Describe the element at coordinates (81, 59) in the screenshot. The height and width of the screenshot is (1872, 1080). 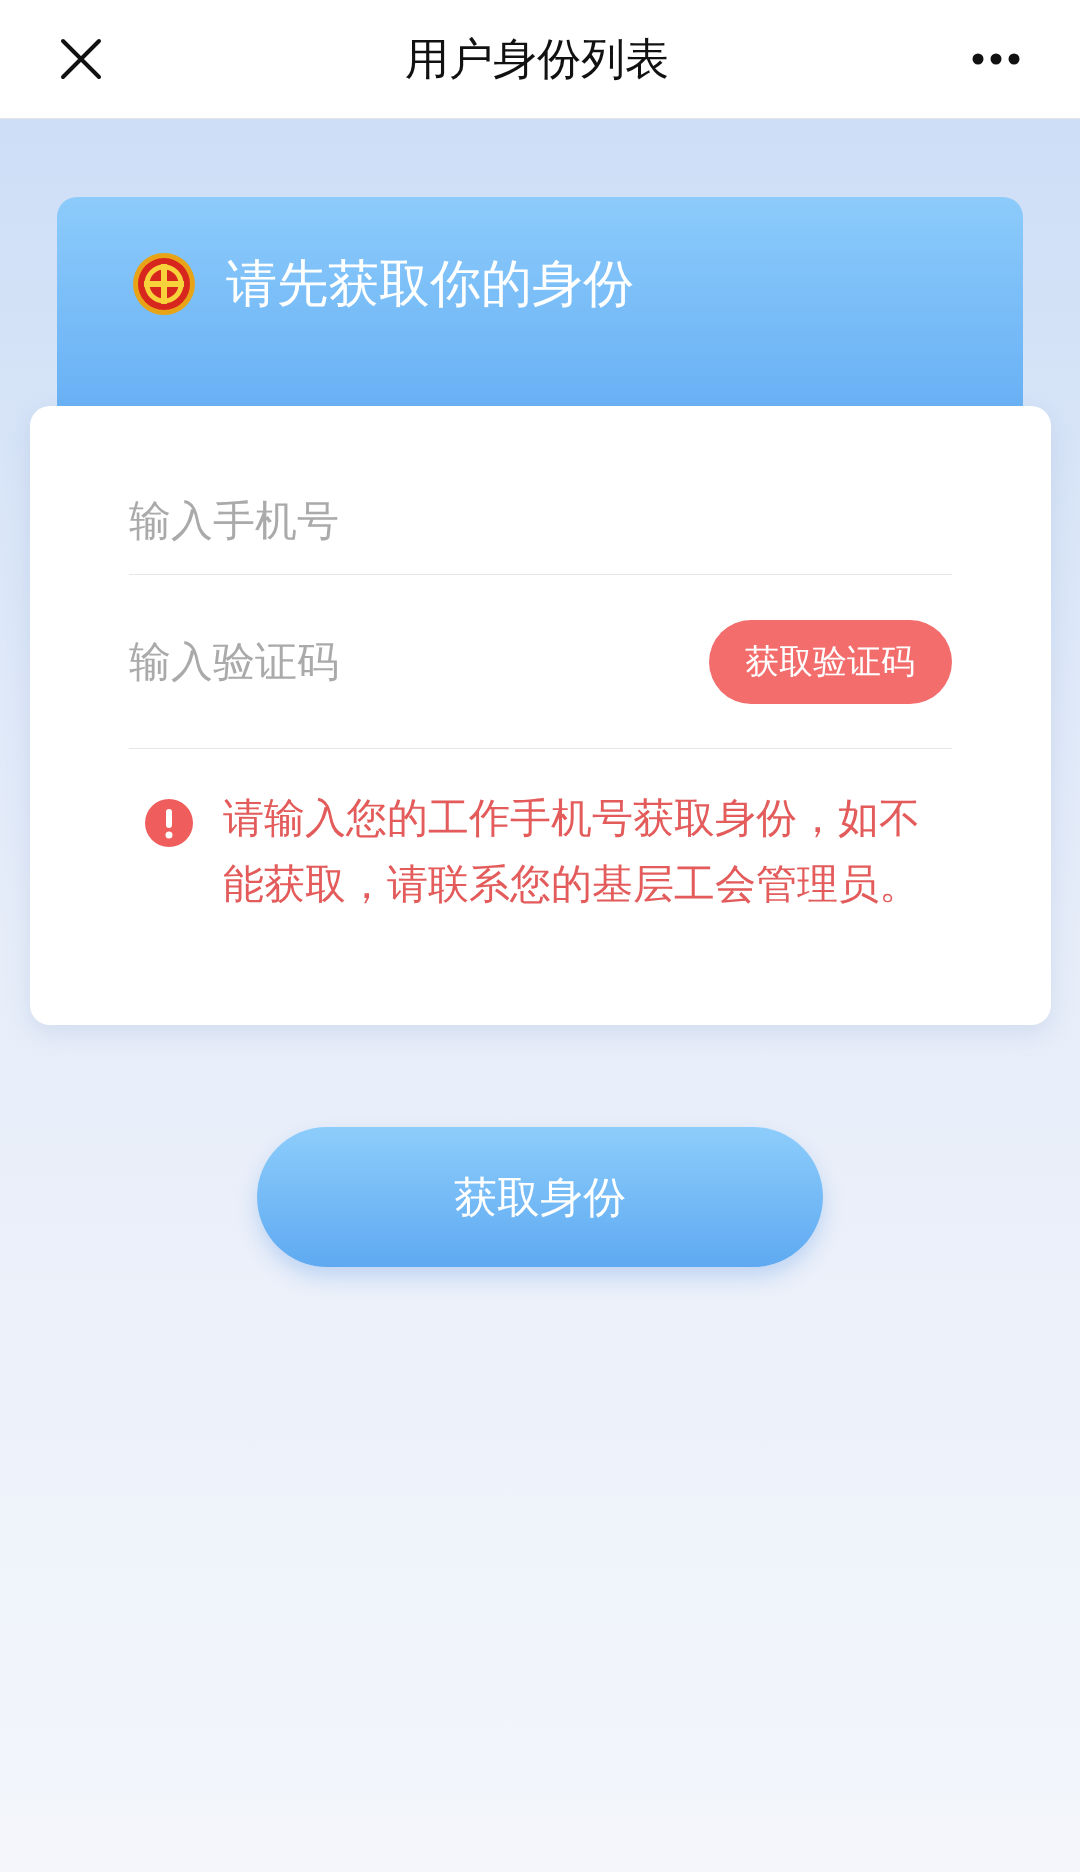
I see `close-icon` at that location.